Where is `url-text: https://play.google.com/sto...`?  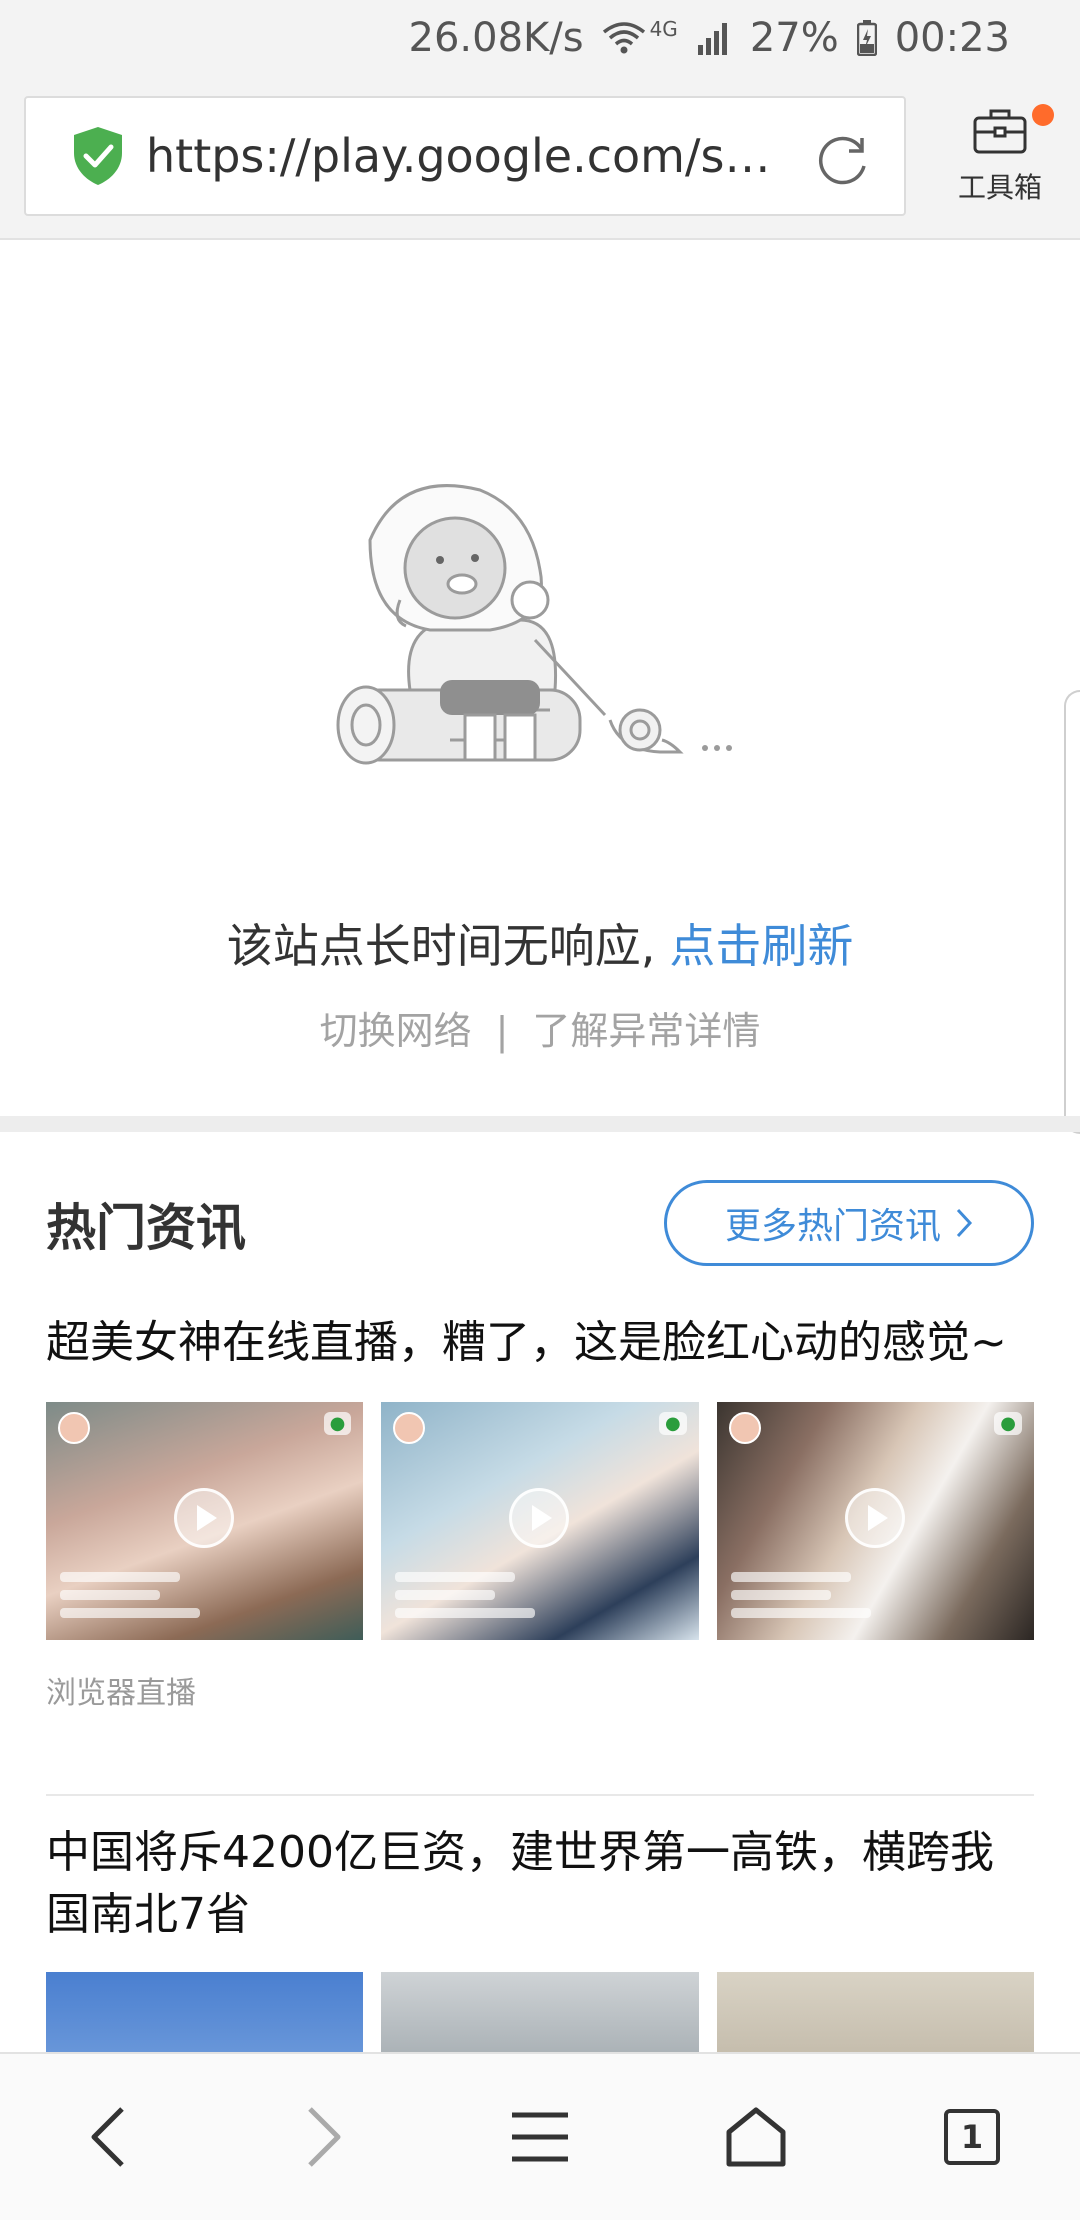
url-text: https://play.google.com/sto... is located at coordinates (466, 156).